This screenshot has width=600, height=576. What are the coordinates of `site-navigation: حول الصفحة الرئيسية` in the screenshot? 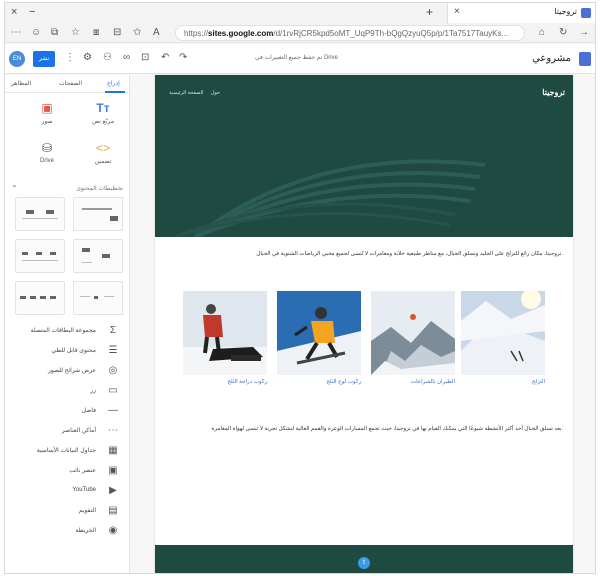 It's located at (197, 93).